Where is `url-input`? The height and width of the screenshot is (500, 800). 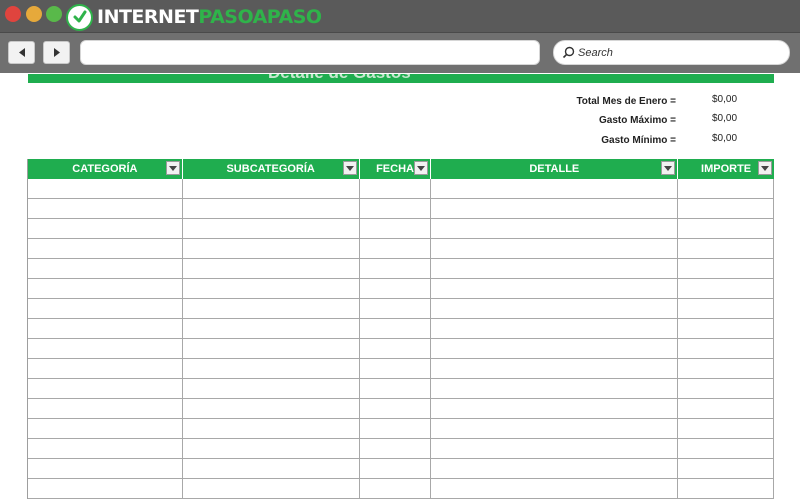 url-input is located at coordinates (310, 52).